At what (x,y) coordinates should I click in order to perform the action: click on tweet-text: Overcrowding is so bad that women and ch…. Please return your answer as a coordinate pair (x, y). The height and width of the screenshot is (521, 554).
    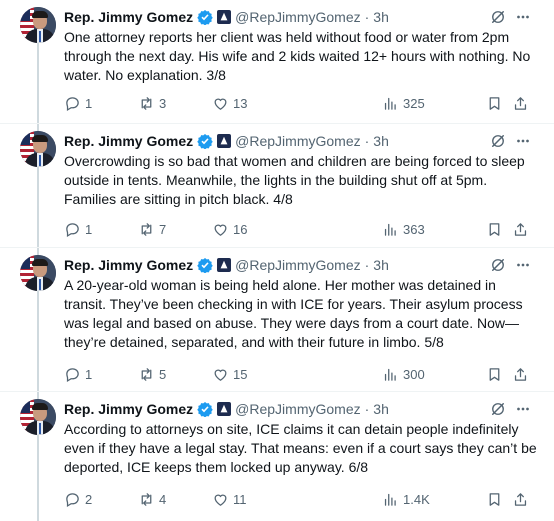
    Looking at the image, I should click on (296, 180).